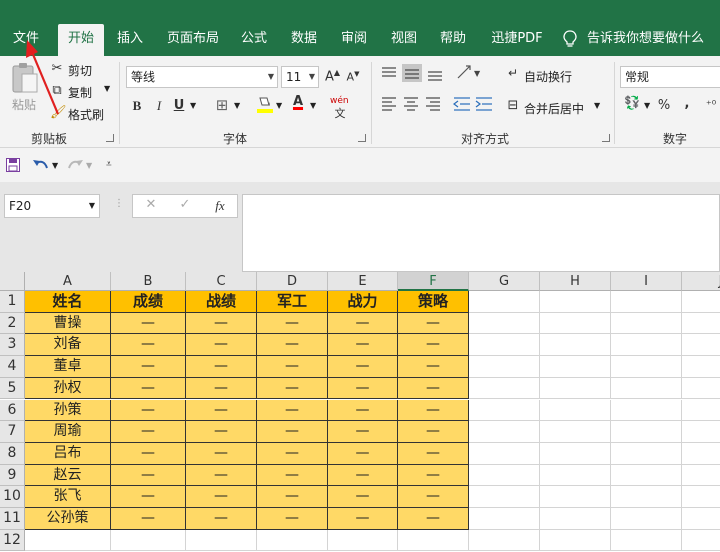  Describe the element at coordinates (701, 454) in the screenshot. I see `cell-j8` at that location.